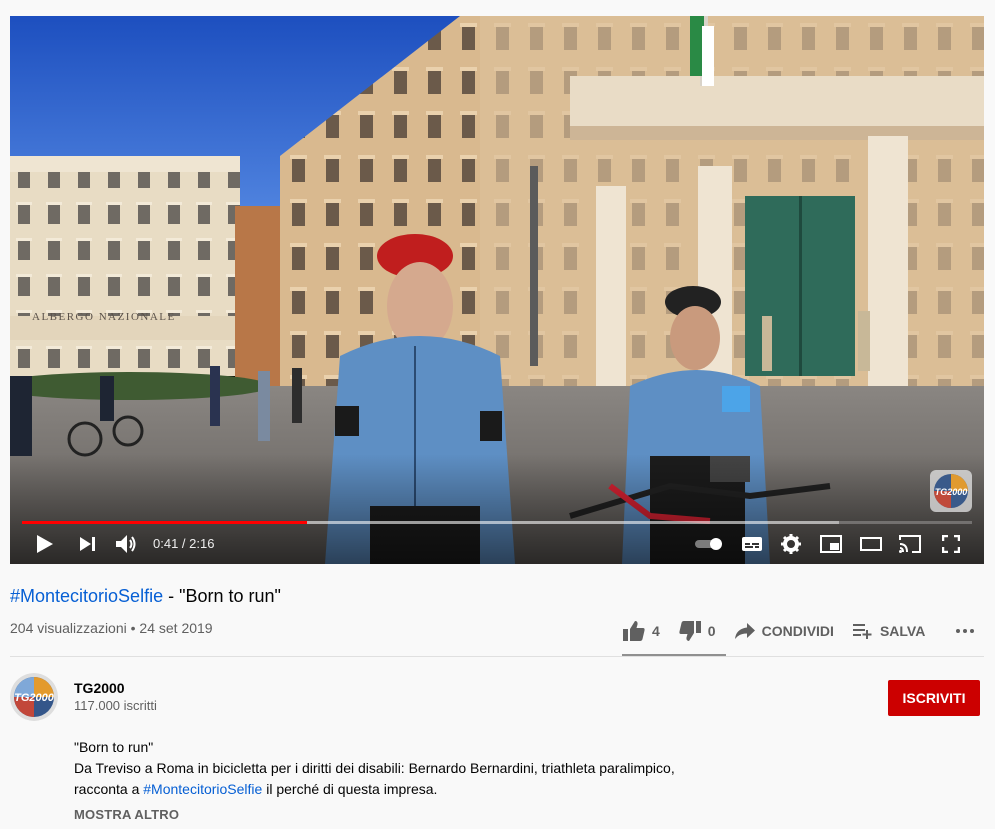 Image resolution: width=995 pixels, height=829 pixels. I want to click on play-button, so click(45, 544).